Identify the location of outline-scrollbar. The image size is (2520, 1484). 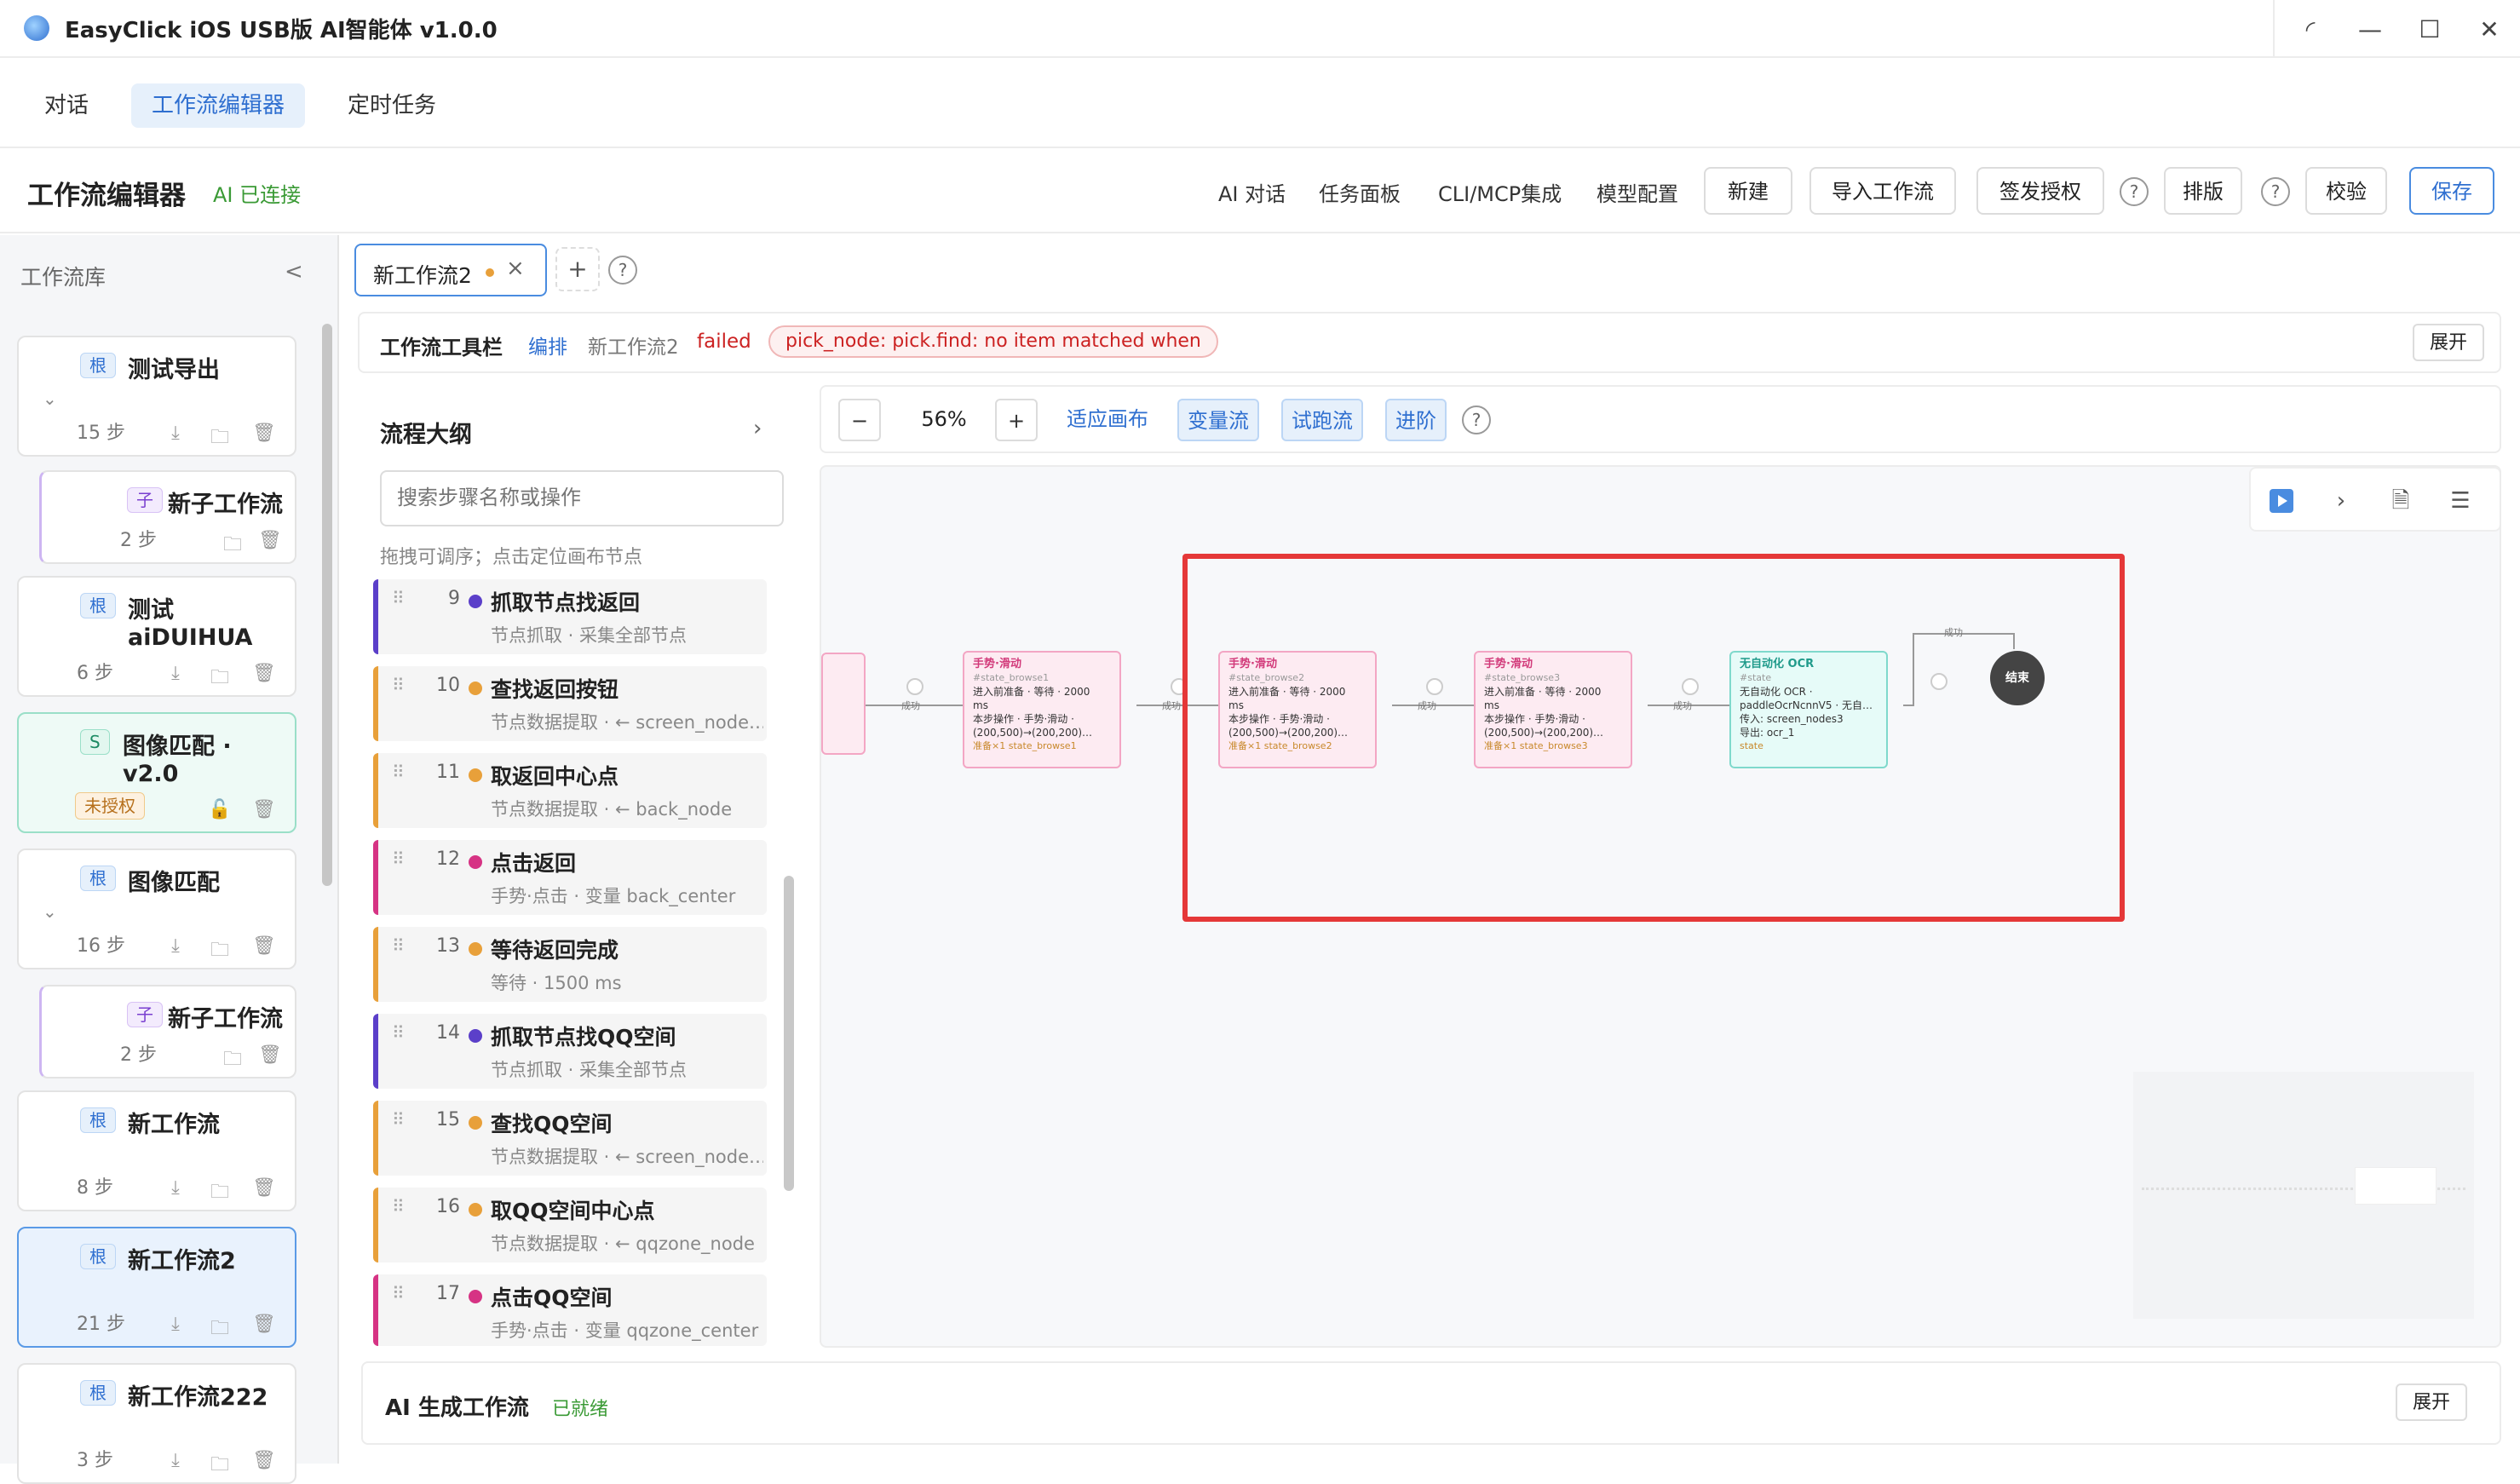
(789, 1033).